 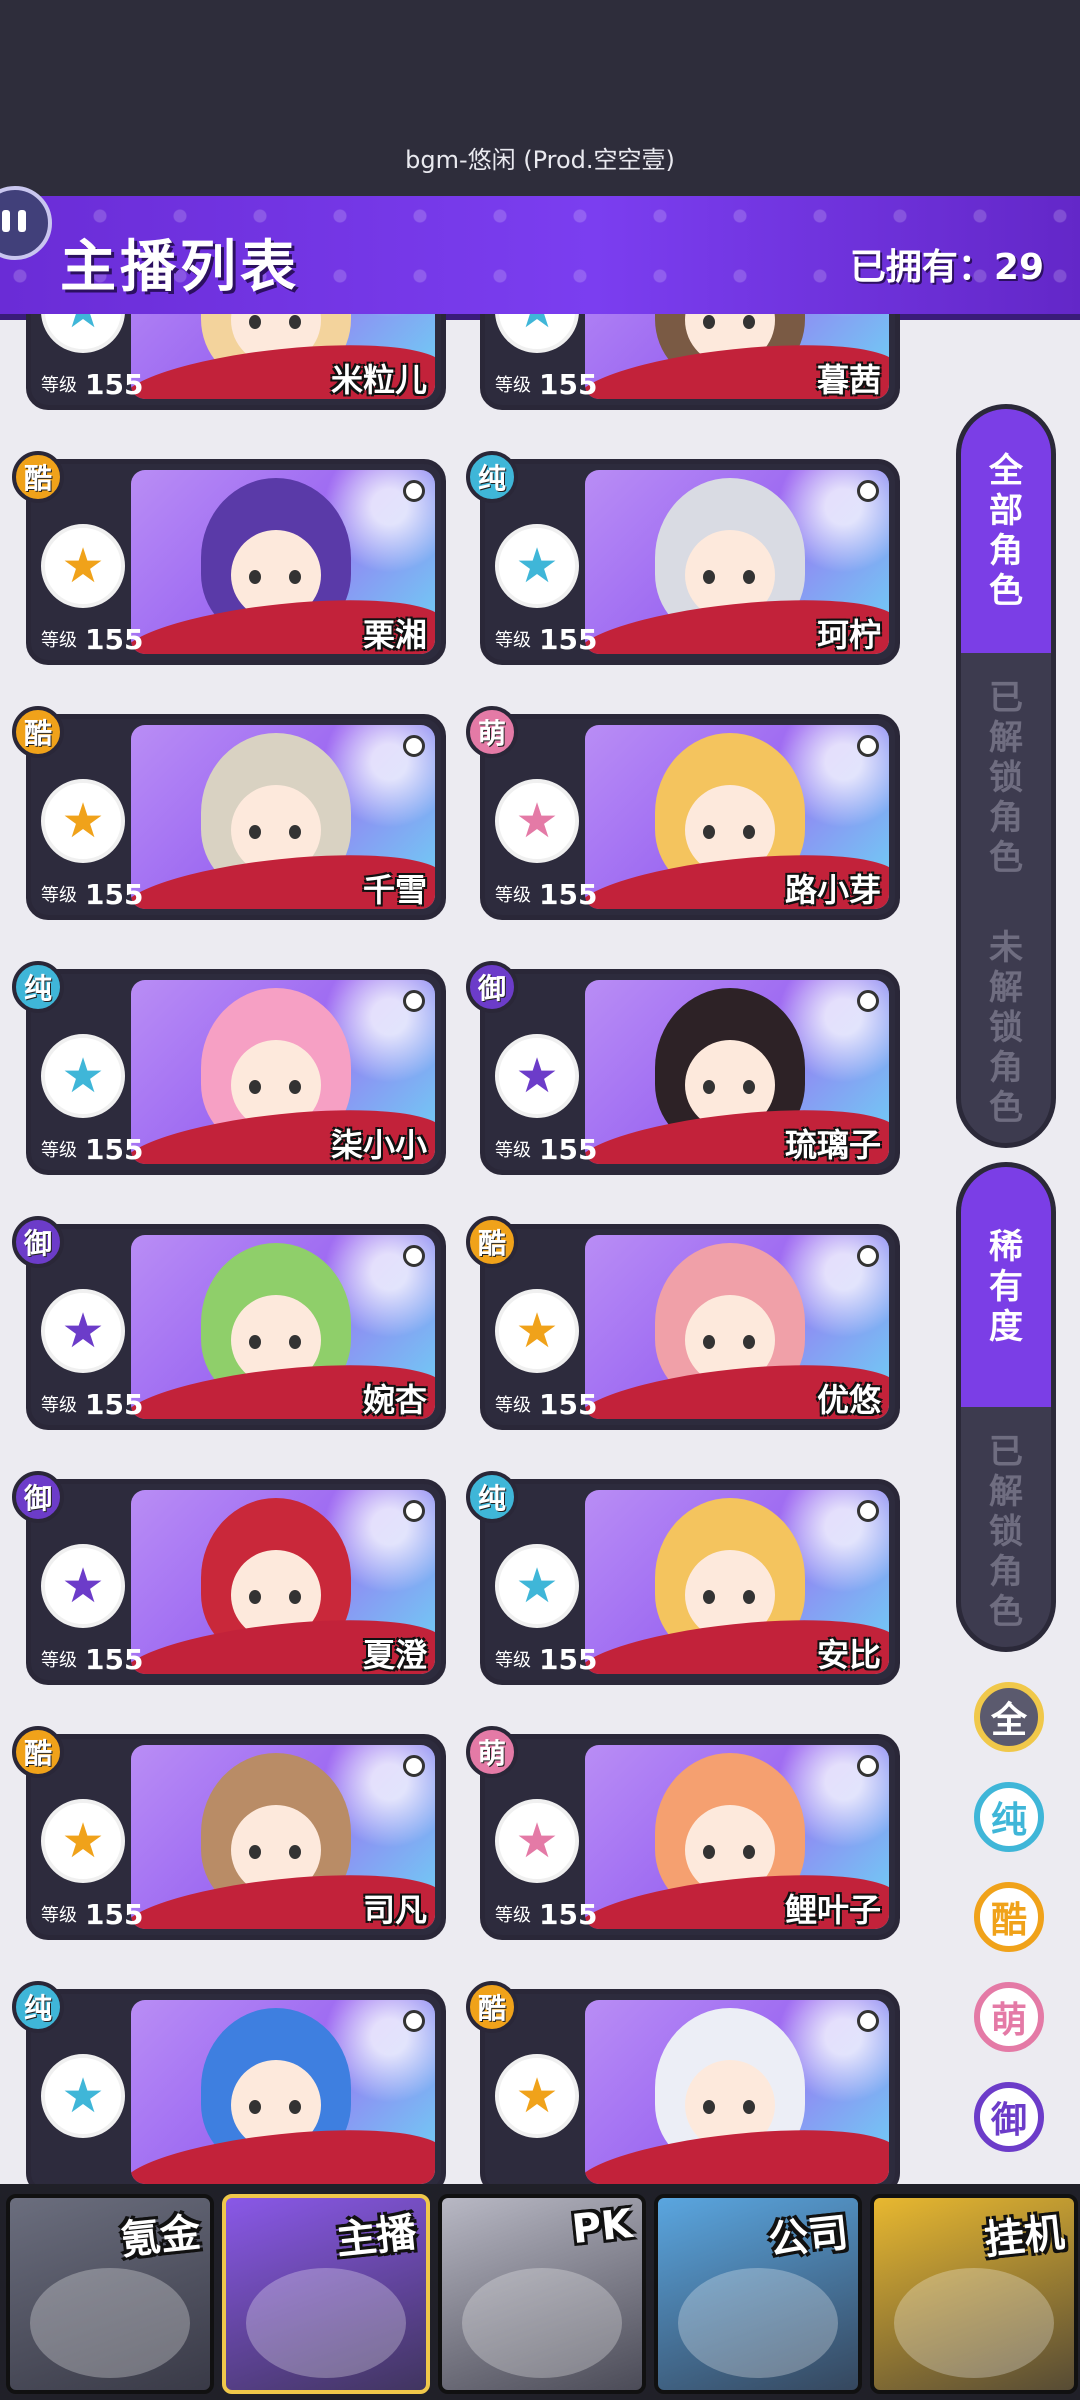 I want to click on nav-tab: 主播, so click(x=326, y=2294).